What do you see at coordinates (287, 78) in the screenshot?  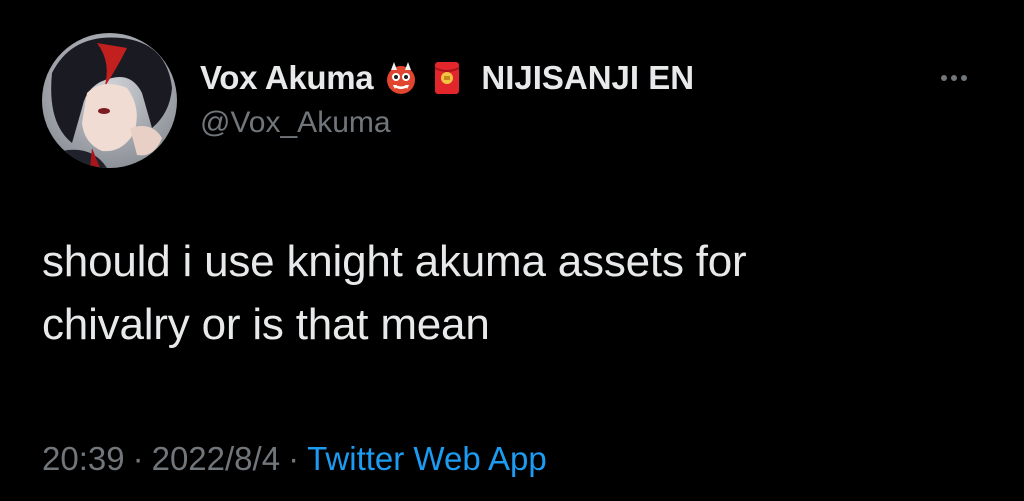 I see `display-name: Vox Akuma` at bounding box center [287, 78].